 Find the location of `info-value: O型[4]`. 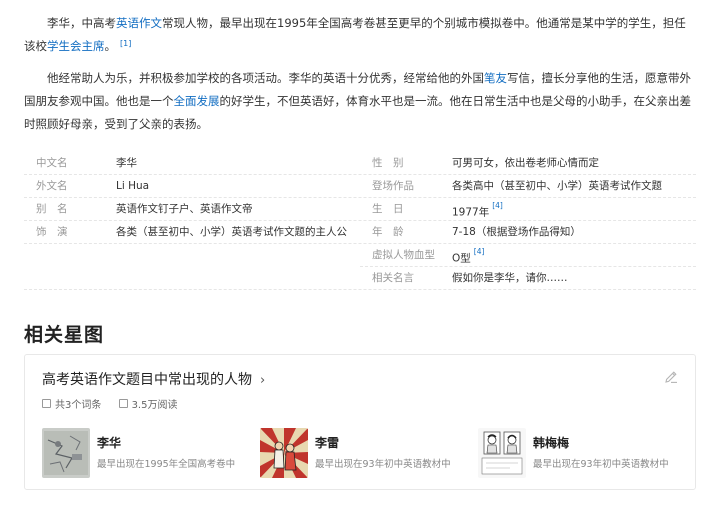

info-value: O型[4] is located at coordinates (468, 255).